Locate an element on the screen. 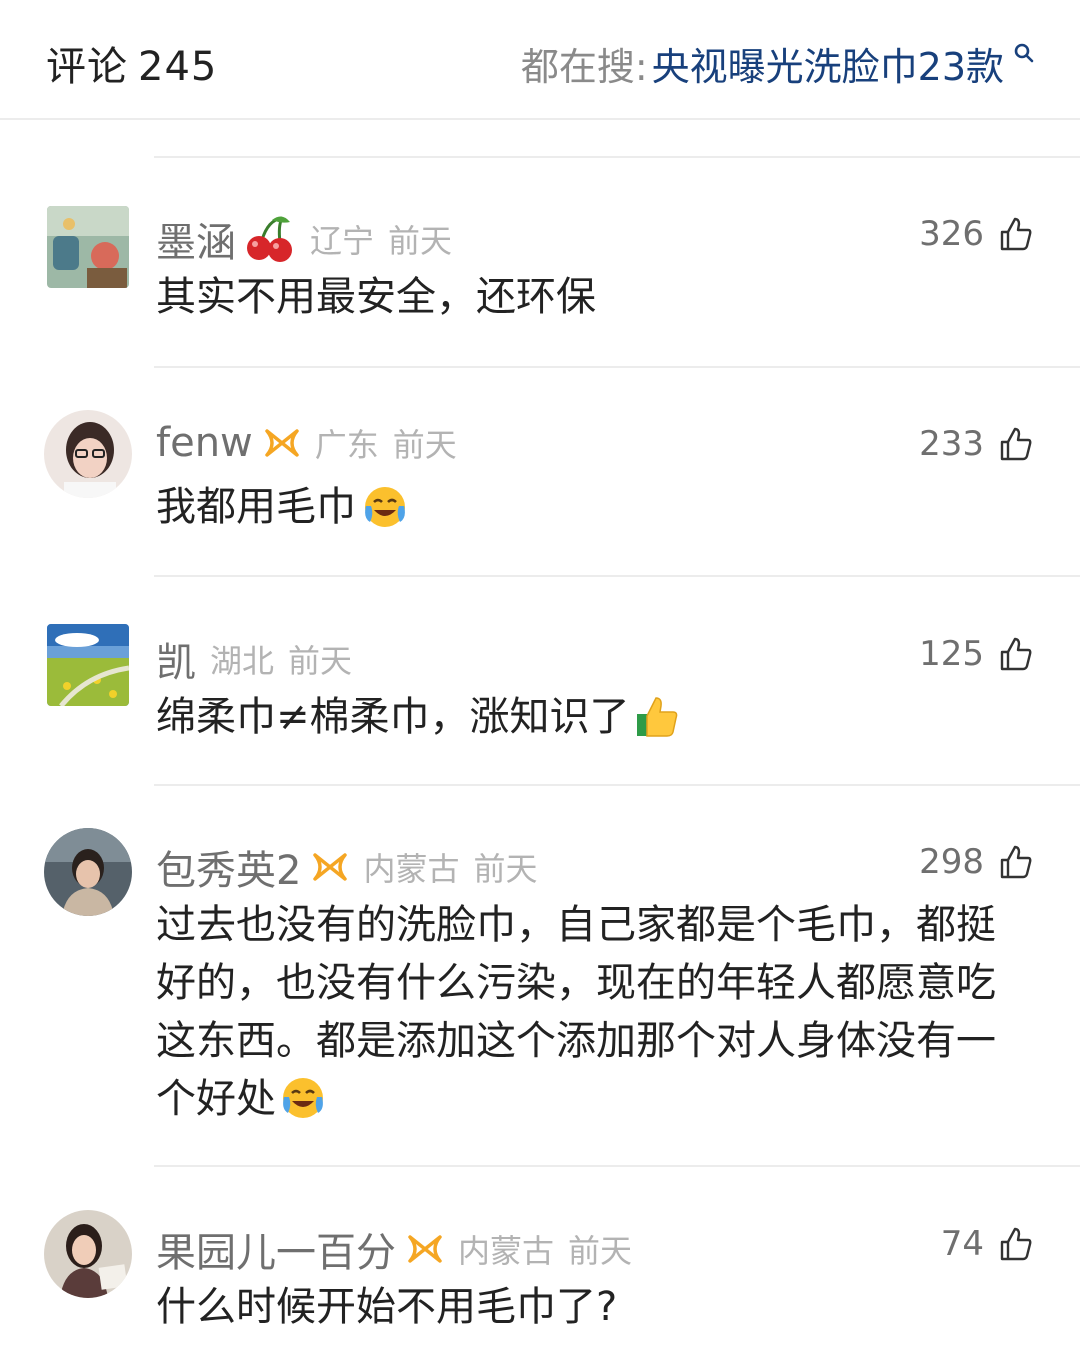  like-button: 326 is located at coordinates (976, 234).